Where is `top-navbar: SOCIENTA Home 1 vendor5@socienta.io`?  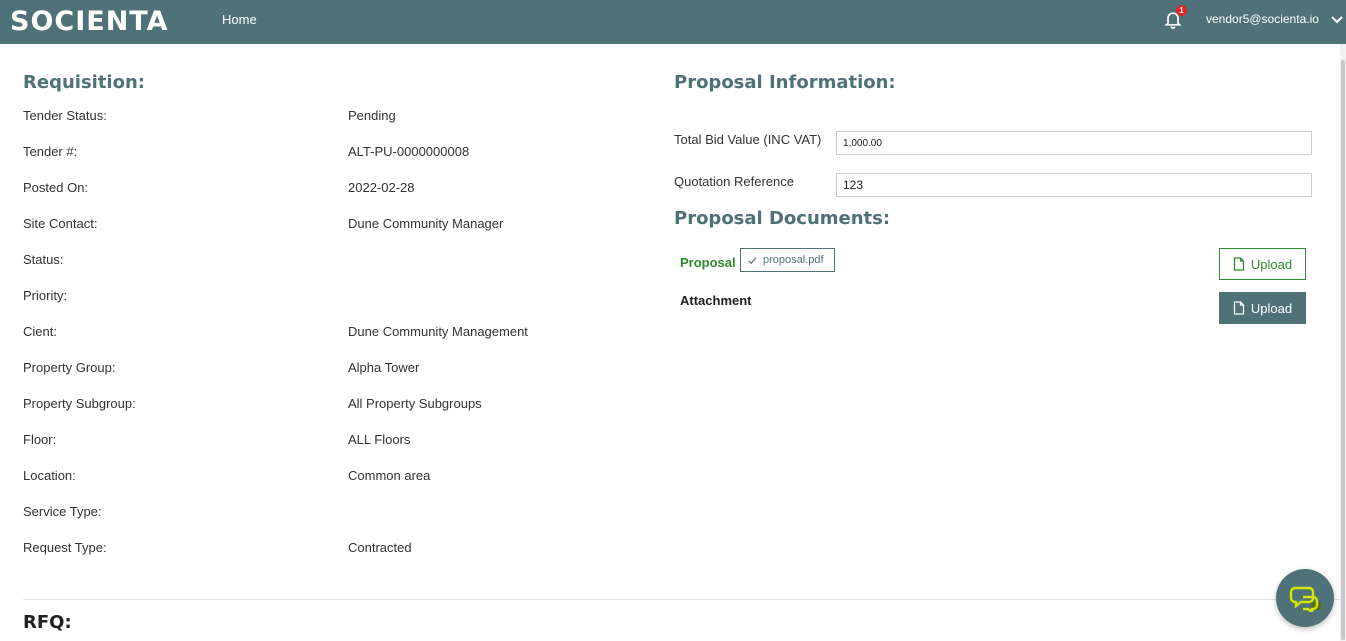 top-navbar: SOCIENTA Home 1 vendor5@socienta.io is located at coordinates (673, 22).